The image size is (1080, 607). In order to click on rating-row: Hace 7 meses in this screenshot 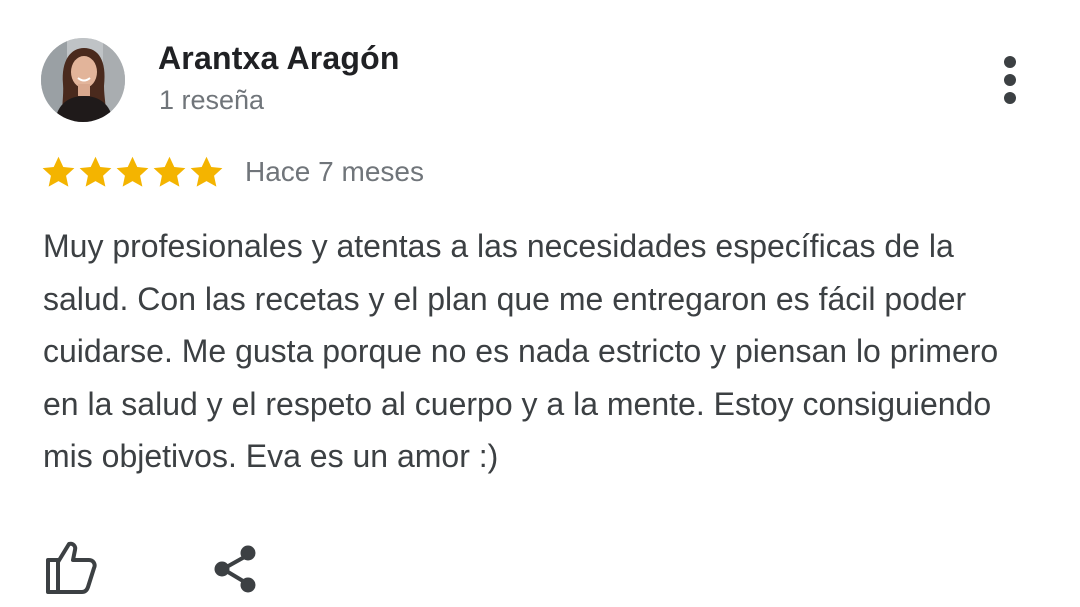, I will do `click(232, 172)`.